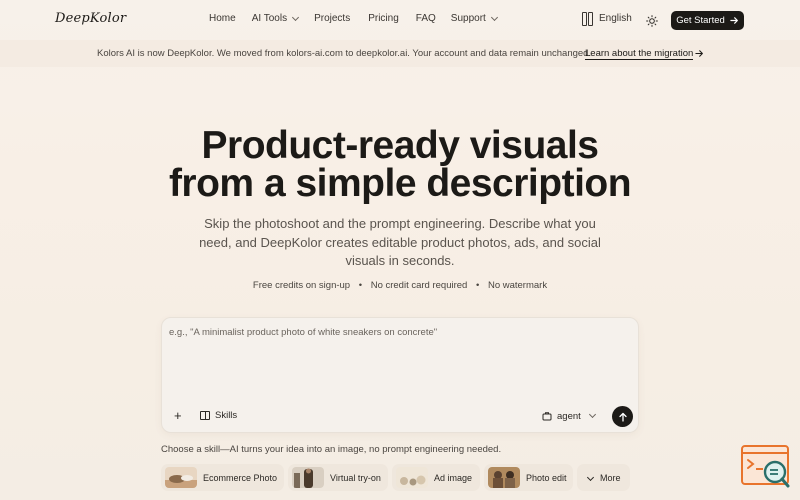 The width and height of the screenshot is (800, 500). What do you see at coordinates (301, 285) in the screenshot?
I see `perk-item: Free credits on sign-up` at bounding box center [301, 285].